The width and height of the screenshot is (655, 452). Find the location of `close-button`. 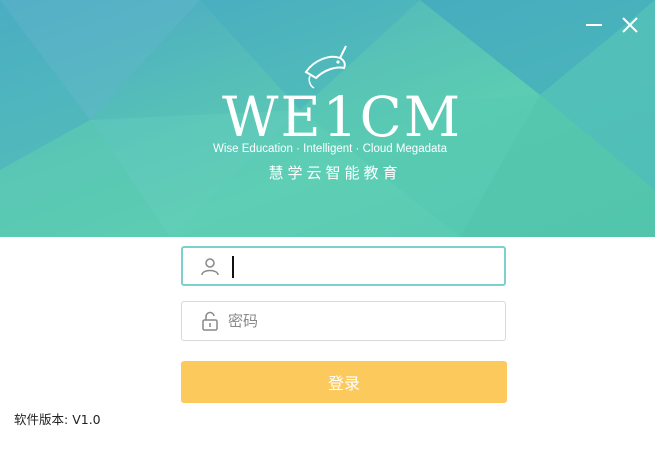

close-button is located at coordinates (630, 25).